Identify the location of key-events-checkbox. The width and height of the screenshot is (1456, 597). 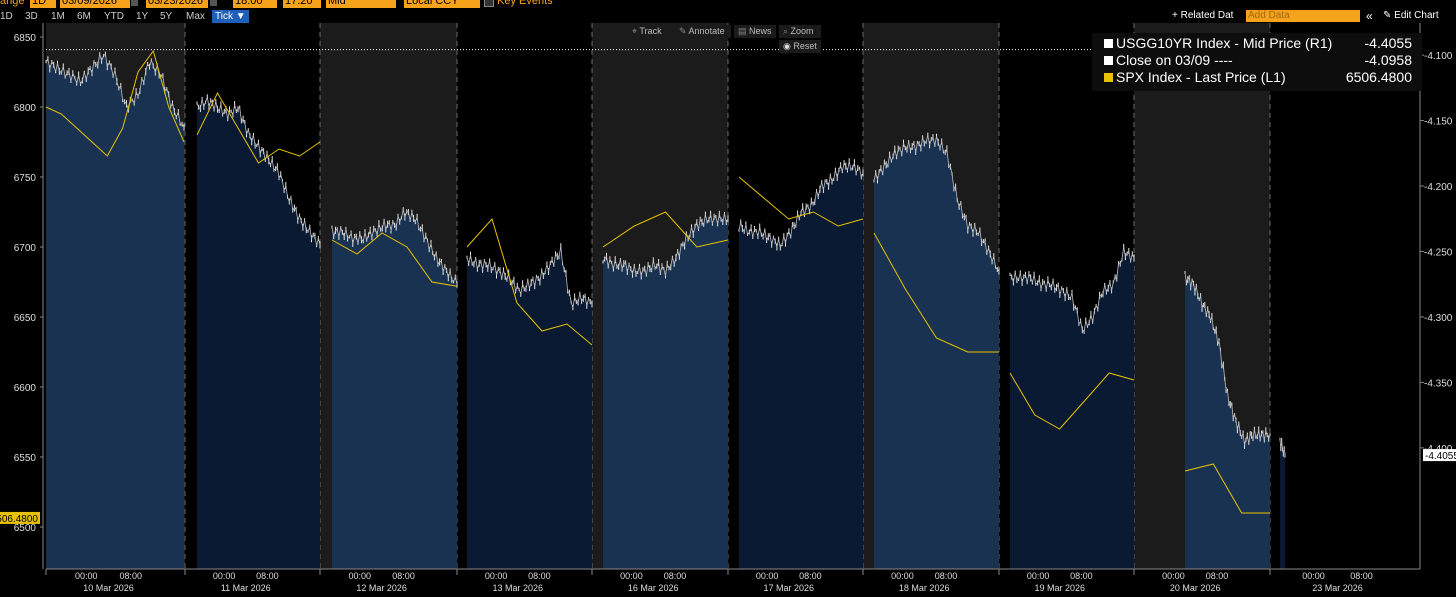
(489, 3).